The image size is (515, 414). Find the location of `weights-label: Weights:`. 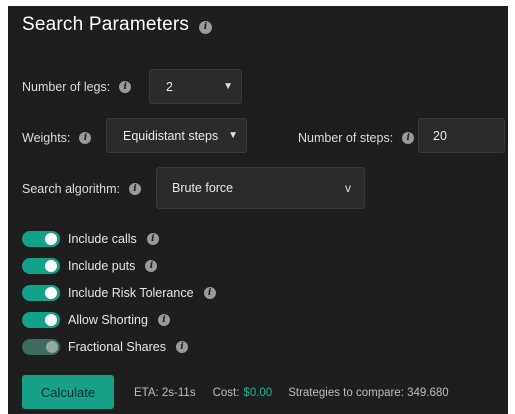

weights-label: Weights: is located at coordinates (46, 138).